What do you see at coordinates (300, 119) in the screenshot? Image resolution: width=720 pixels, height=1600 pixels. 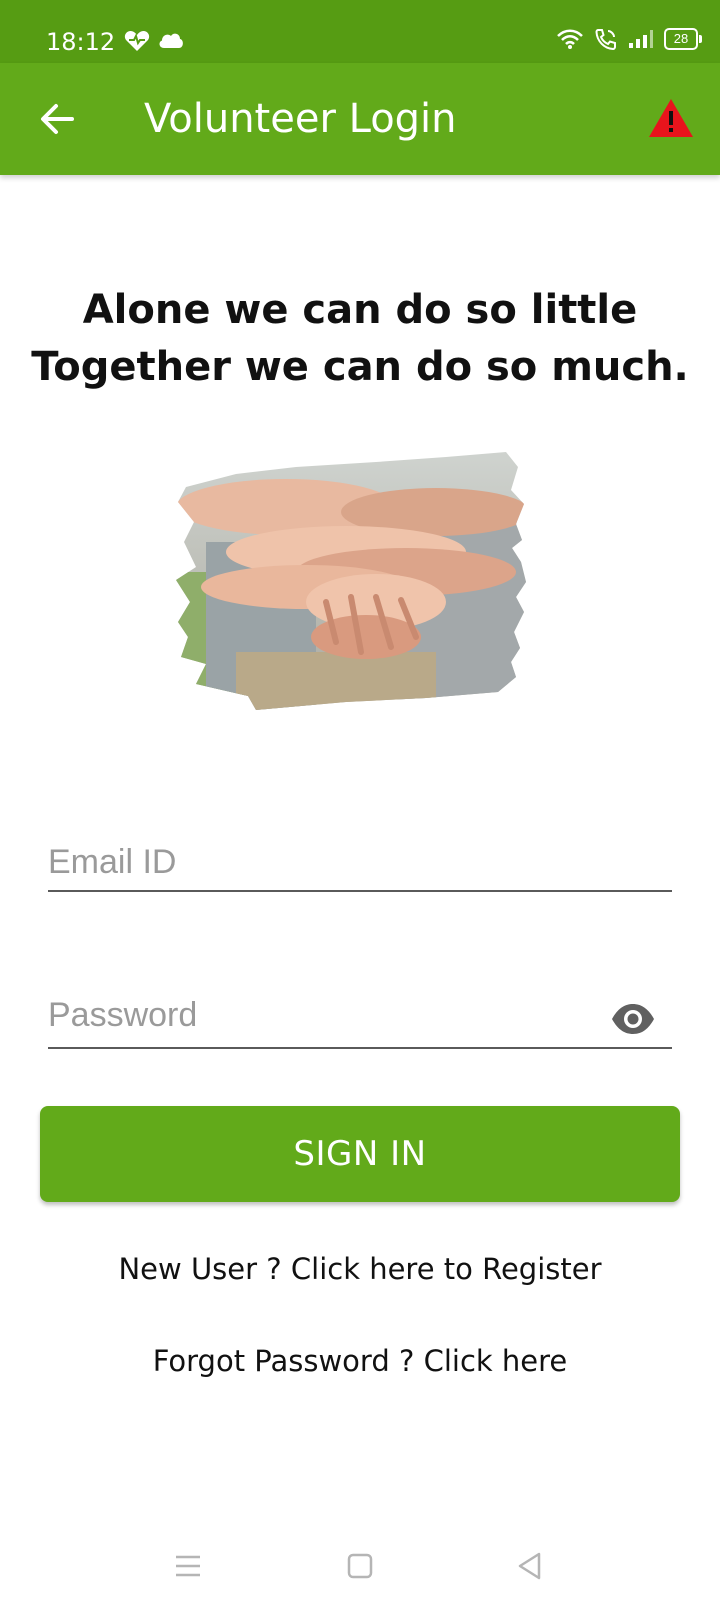 I see `page-title: Volunteer Login` at bounding box center [300, 119].